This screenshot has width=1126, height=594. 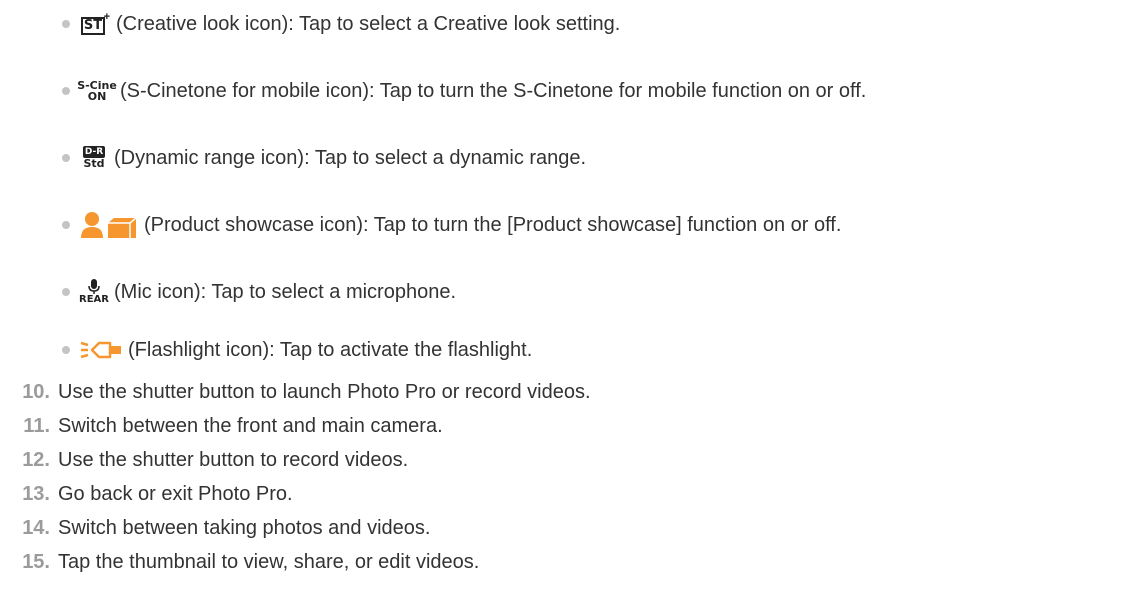 I want to click on step-number: 10., so click(x=36, y=391).